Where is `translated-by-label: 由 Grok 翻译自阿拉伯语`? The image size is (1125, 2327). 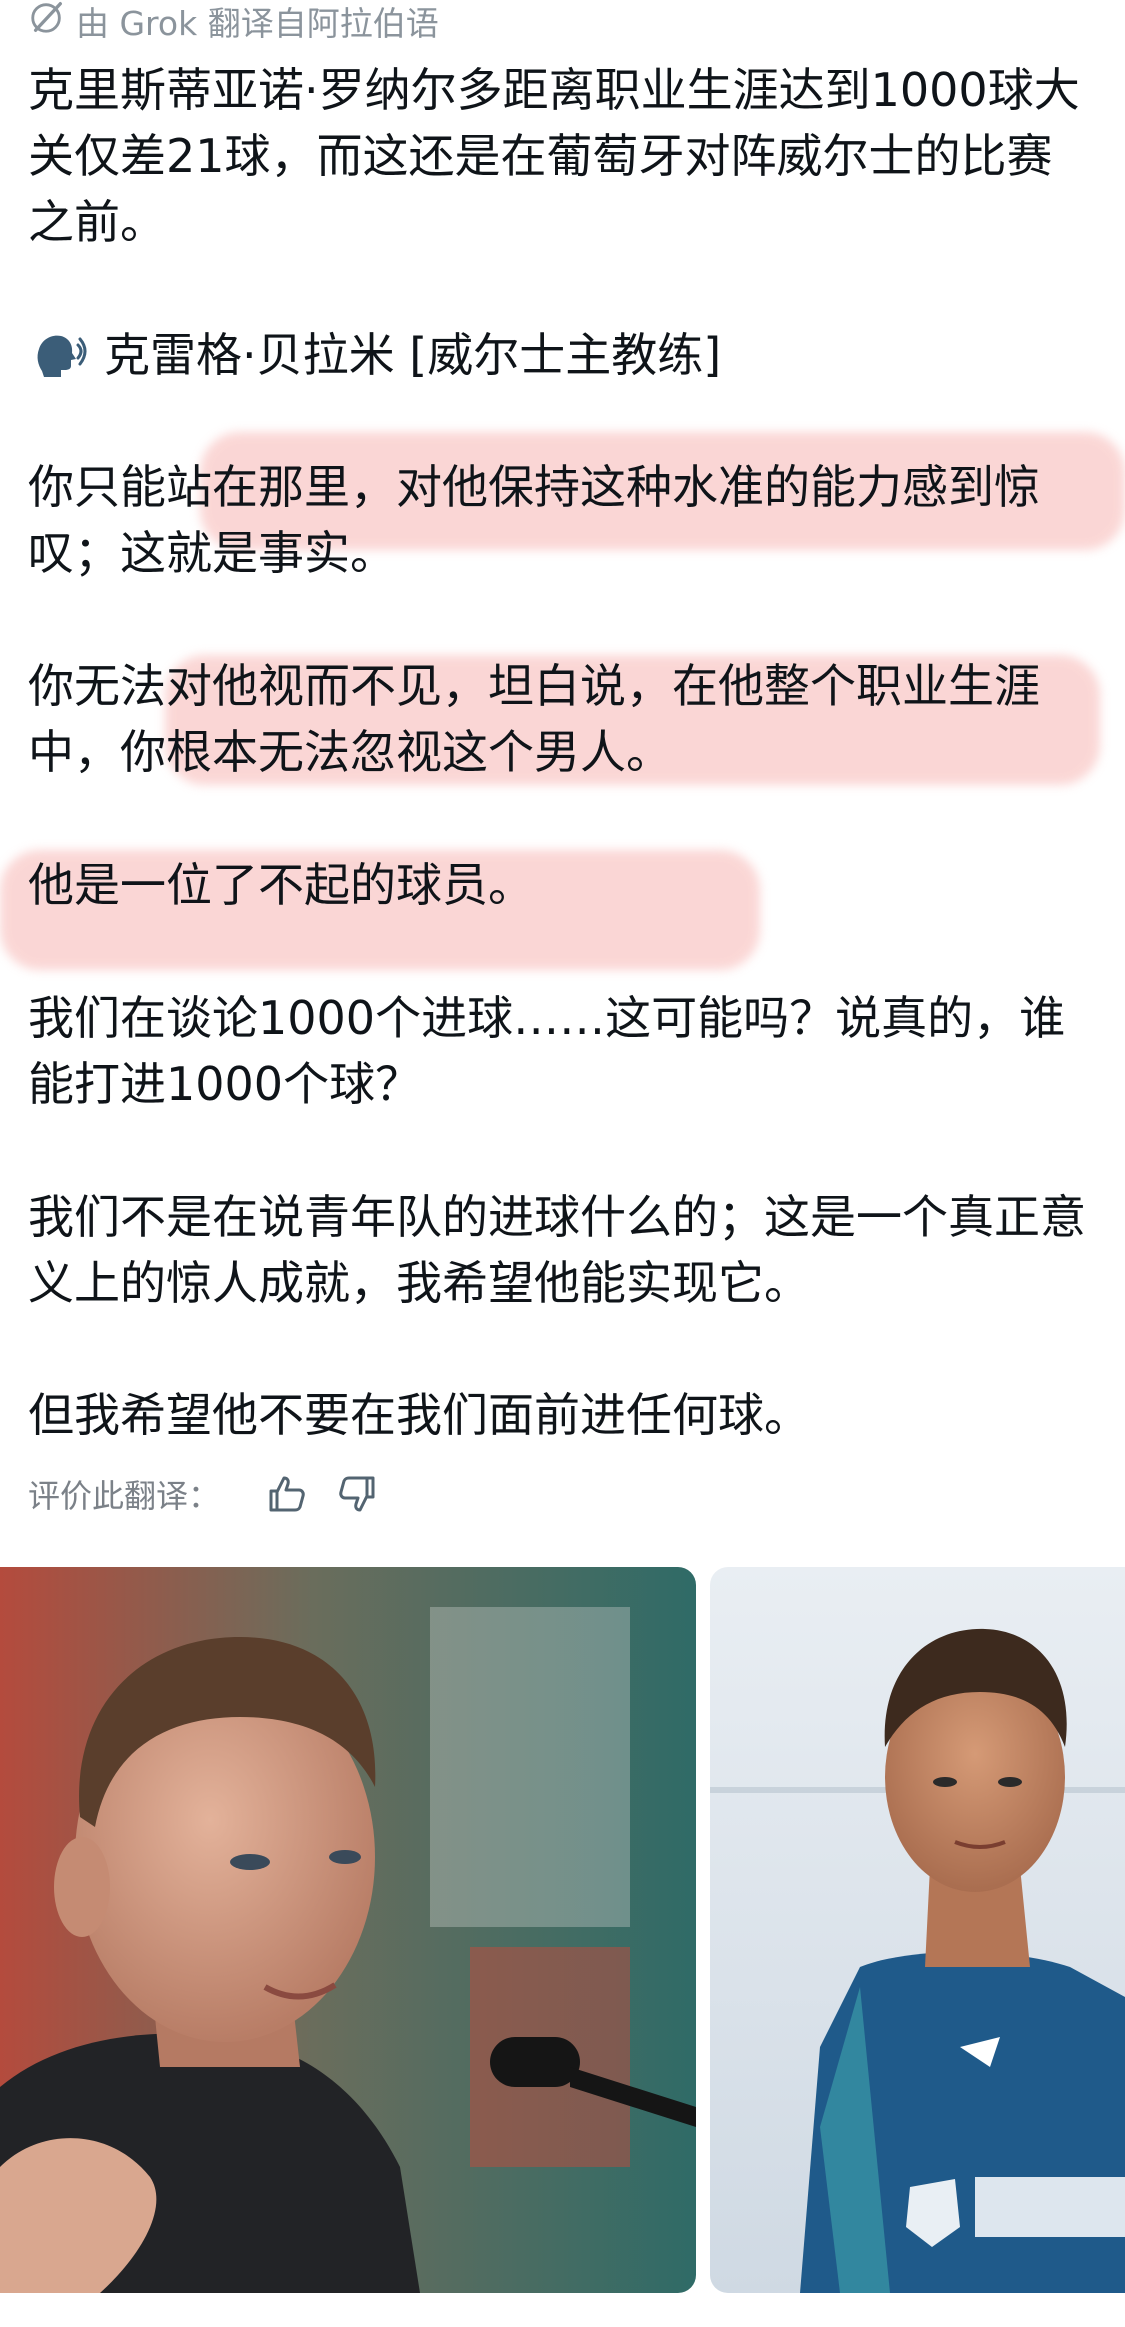
translated-by-label: 由 Grok 翻译自阿拉伯语 is located at coordinates (257, 23).